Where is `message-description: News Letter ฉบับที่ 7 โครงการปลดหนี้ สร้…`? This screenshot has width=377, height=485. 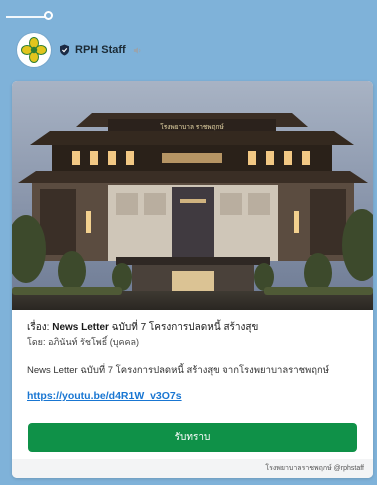
message-description: News Letter ฉบับที่ 7 โครงการปลดหนี้ สร้… is located at coordinates (178, 370).